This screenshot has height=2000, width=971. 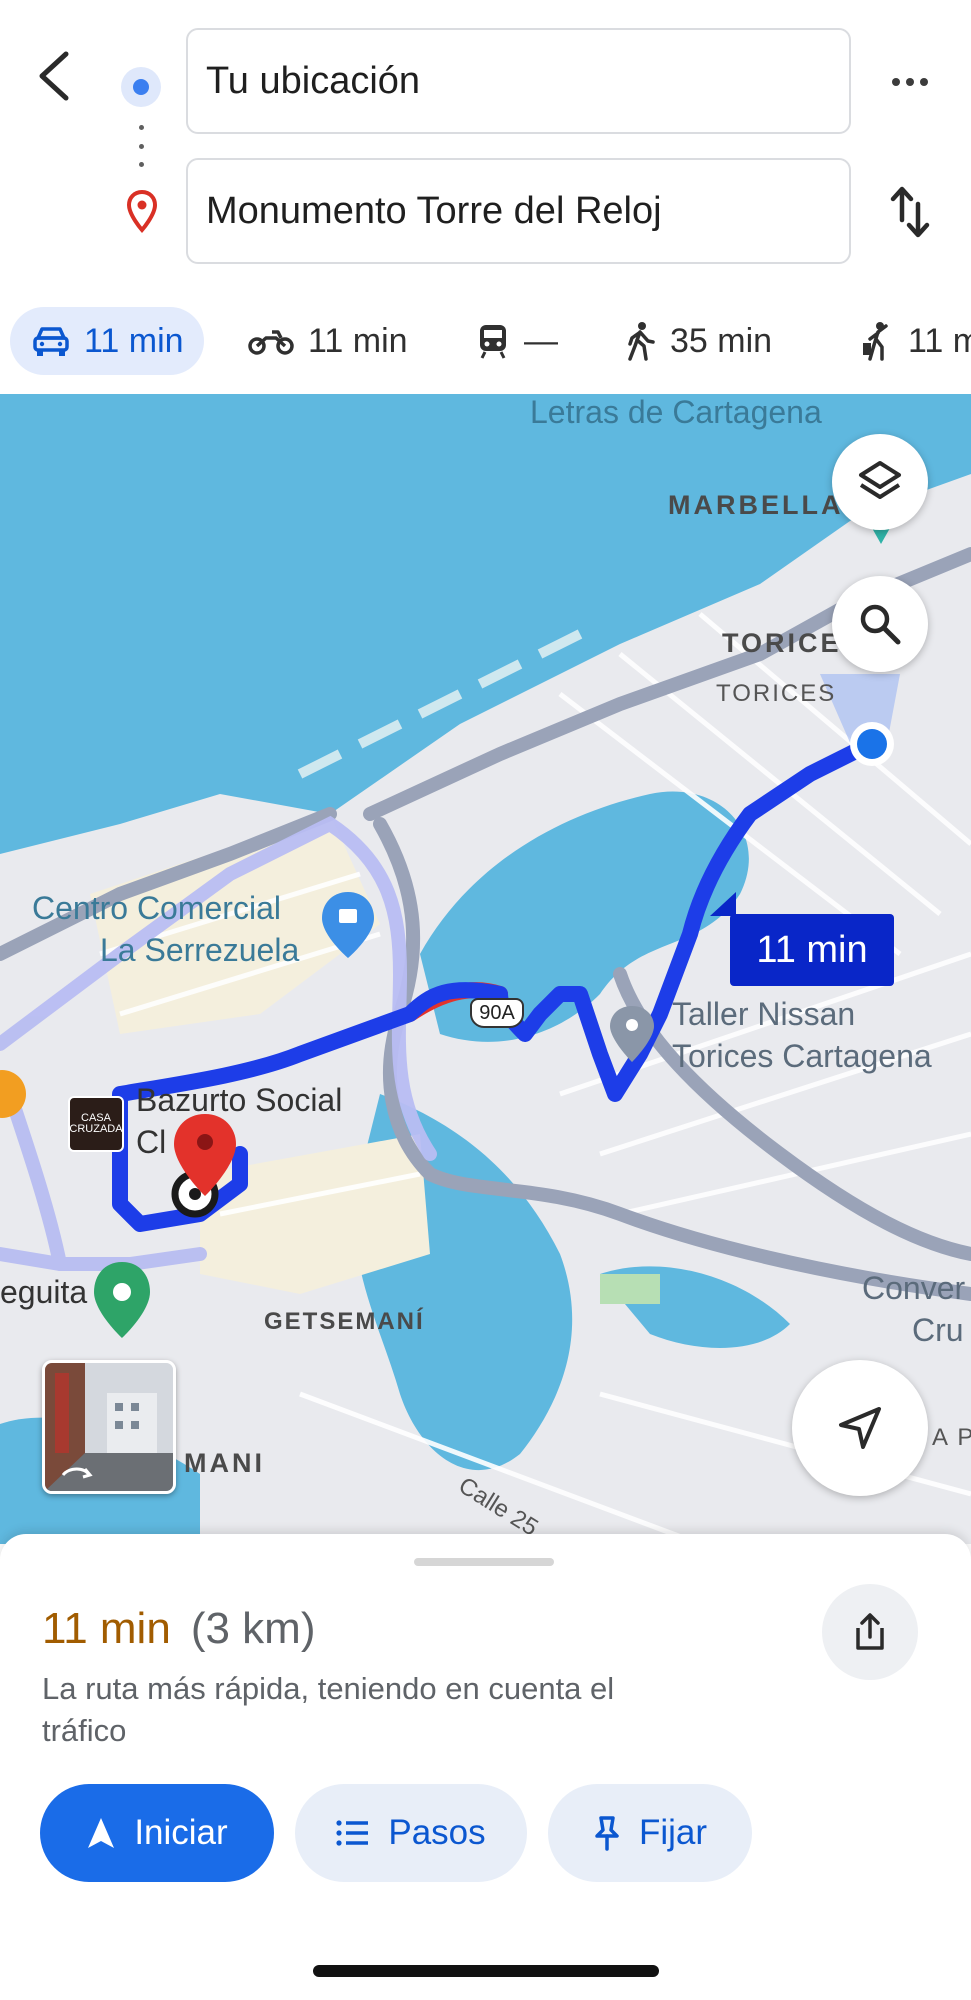 I want to click on swap-arrows-icon, so click(x=910, y=212).